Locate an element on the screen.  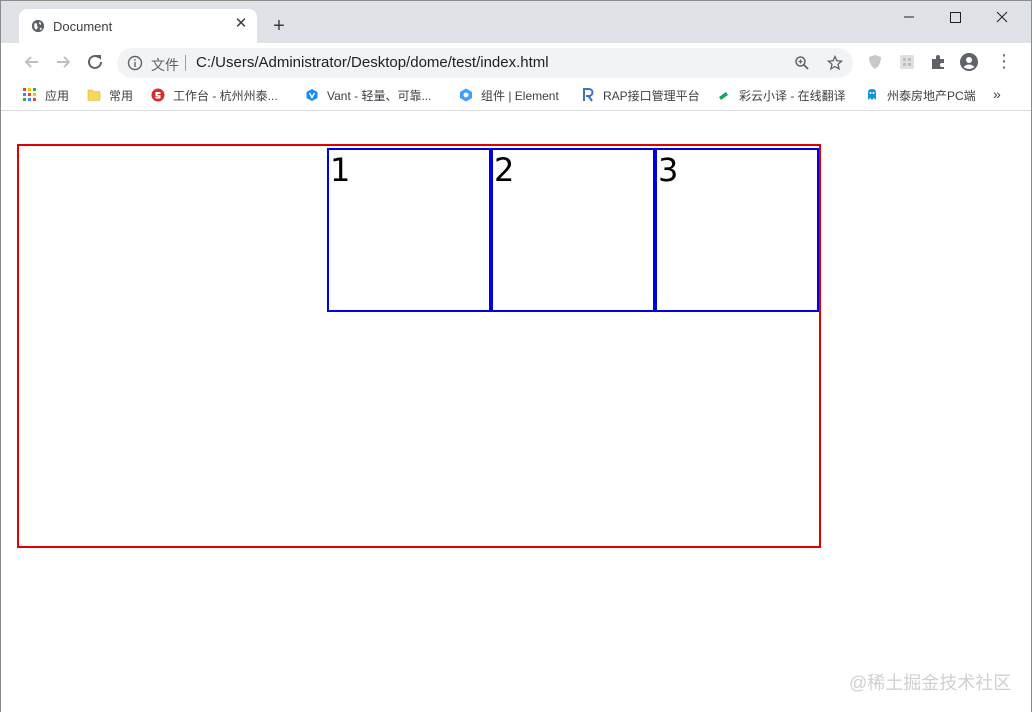
maximize-button is located at coordinates (955, 17).